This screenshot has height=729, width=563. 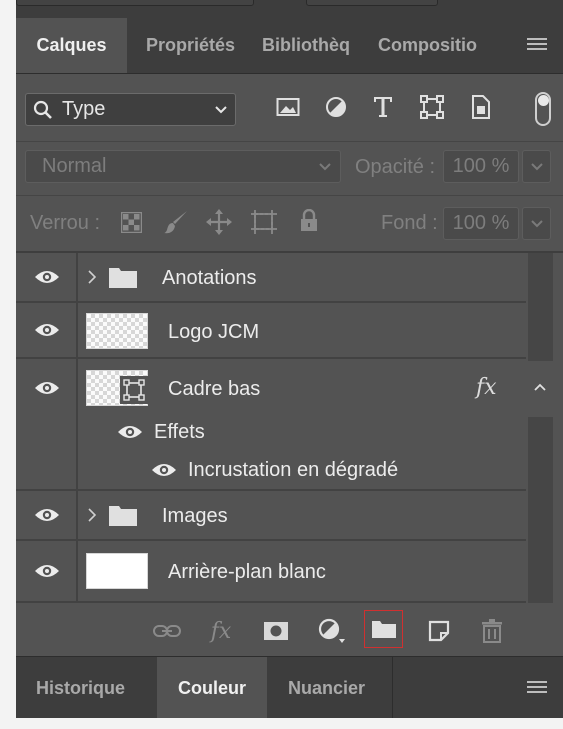 I want to click on adjustment-layer-icon, so click(x=331, y=630).